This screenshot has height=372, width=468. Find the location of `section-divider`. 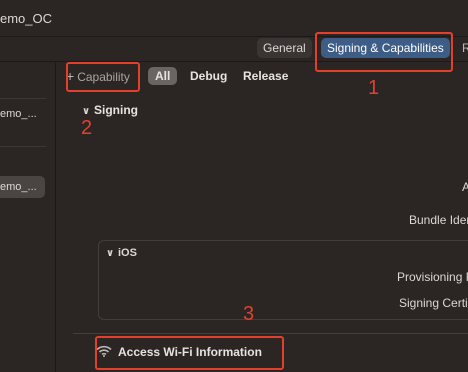

section-divider is located at coordinates (270, 333).